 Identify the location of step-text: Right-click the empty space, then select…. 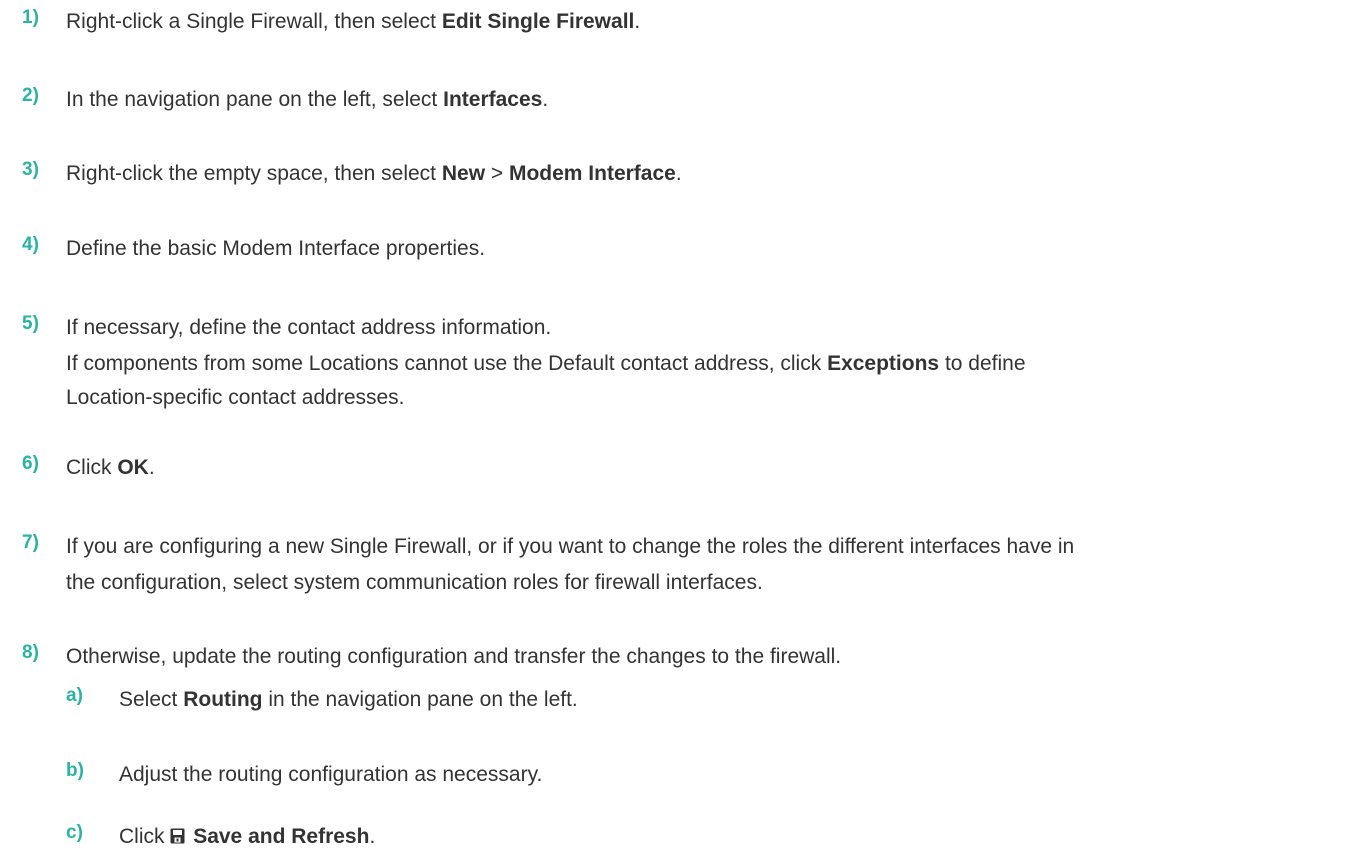
(374, 173).